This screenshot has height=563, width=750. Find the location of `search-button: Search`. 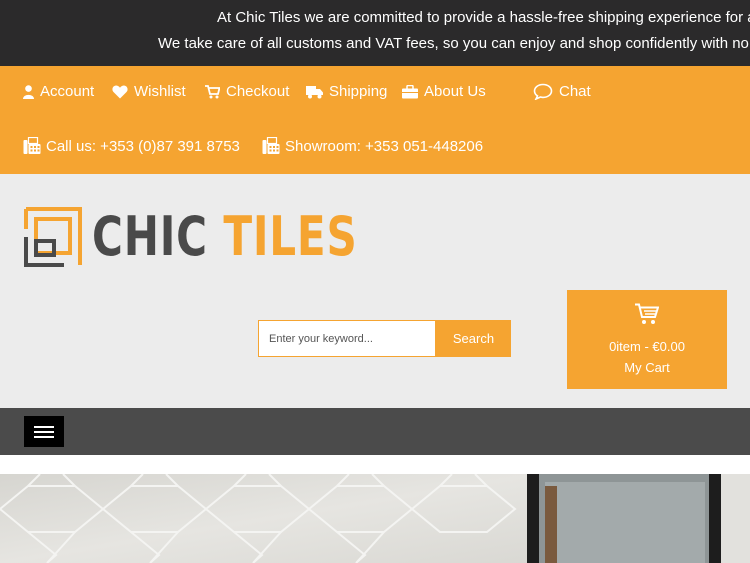

search-button: Search is located at coordinates (473, 338).